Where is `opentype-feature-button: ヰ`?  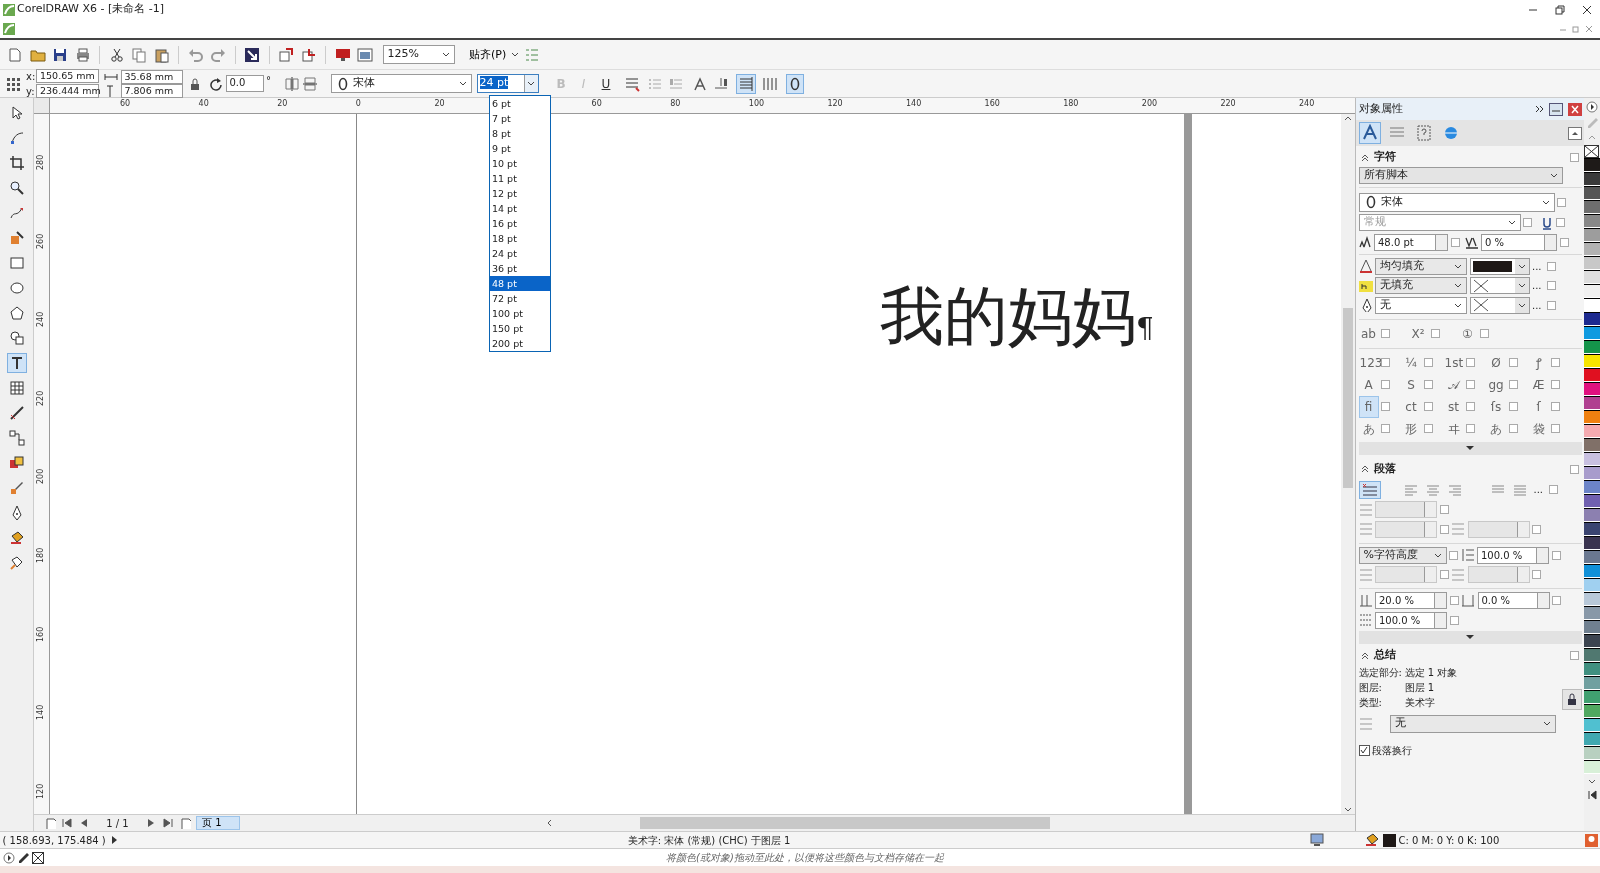 opentype-feature-button: ヰ is located at coordinates (1453, 428).